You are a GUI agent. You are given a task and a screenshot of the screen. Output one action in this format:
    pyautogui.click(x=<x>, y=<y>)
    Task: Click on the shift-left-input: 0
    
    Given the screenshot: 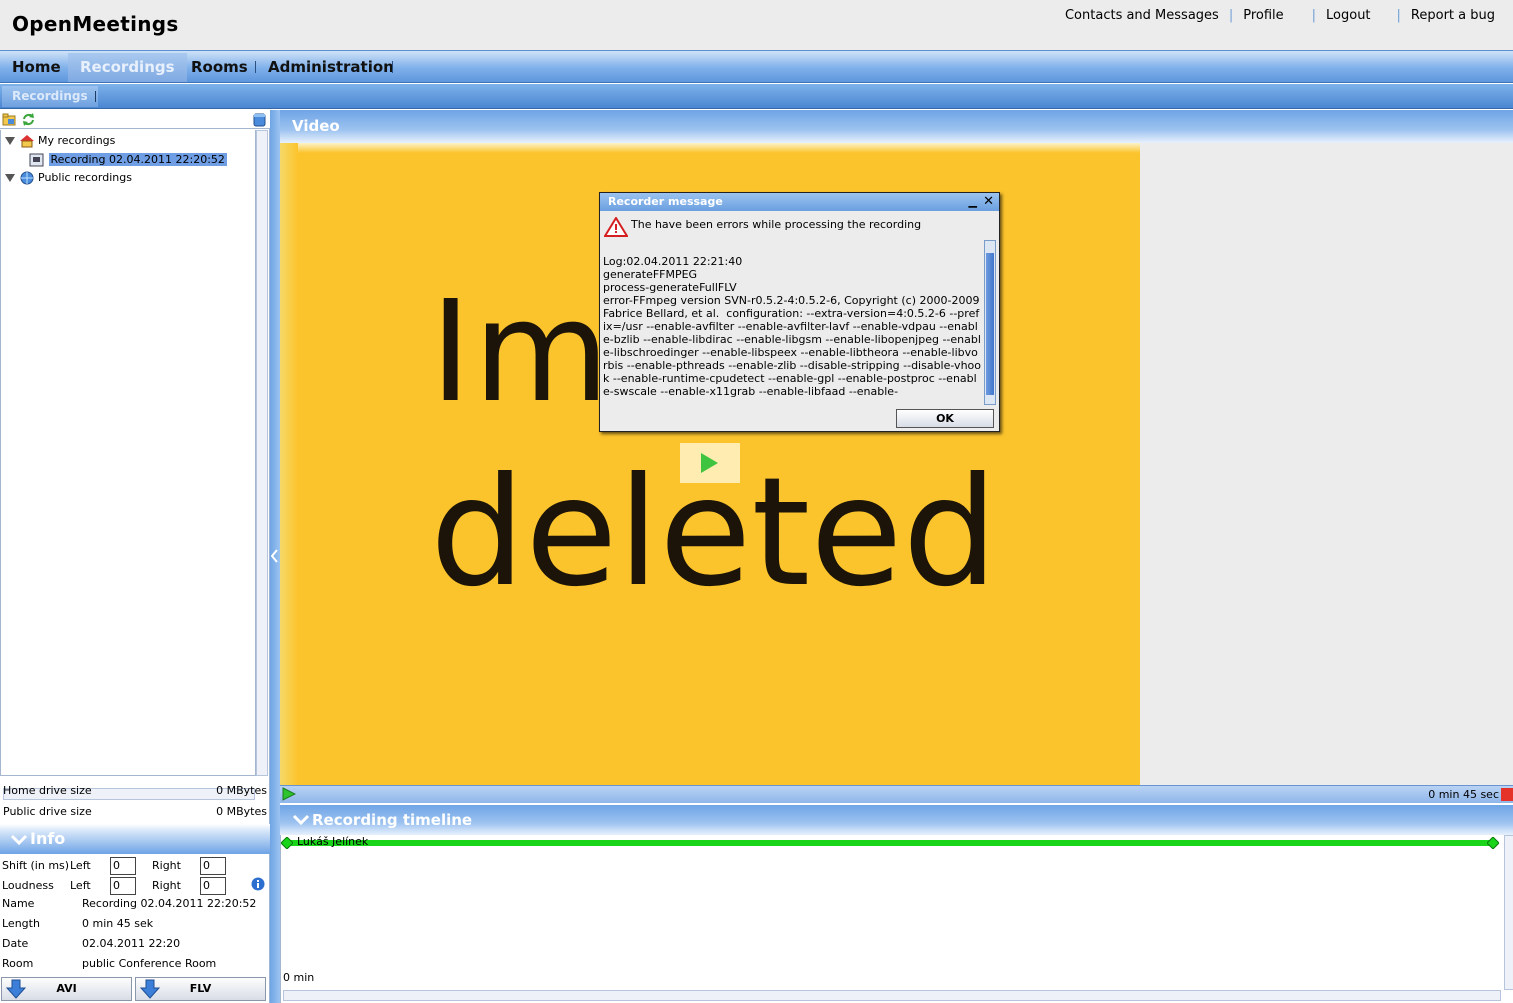 What is the action you would take?
    pyautogui.click(x=123, y=866)
    